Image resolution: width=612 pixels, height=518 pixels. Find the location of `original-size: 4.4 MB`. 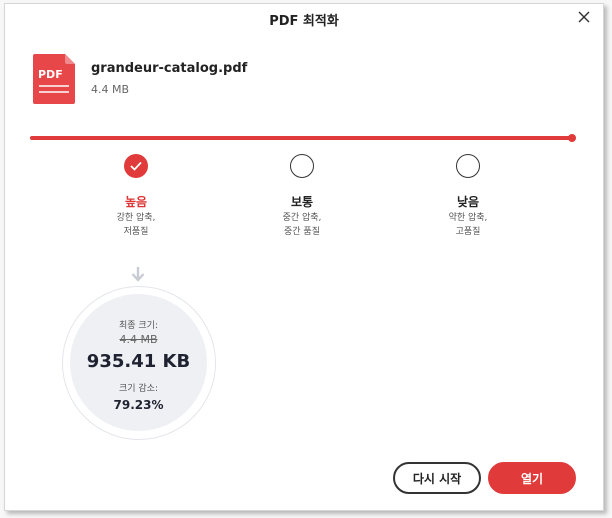

original-size: 4.4 MB is located at coordinates (138, 339).